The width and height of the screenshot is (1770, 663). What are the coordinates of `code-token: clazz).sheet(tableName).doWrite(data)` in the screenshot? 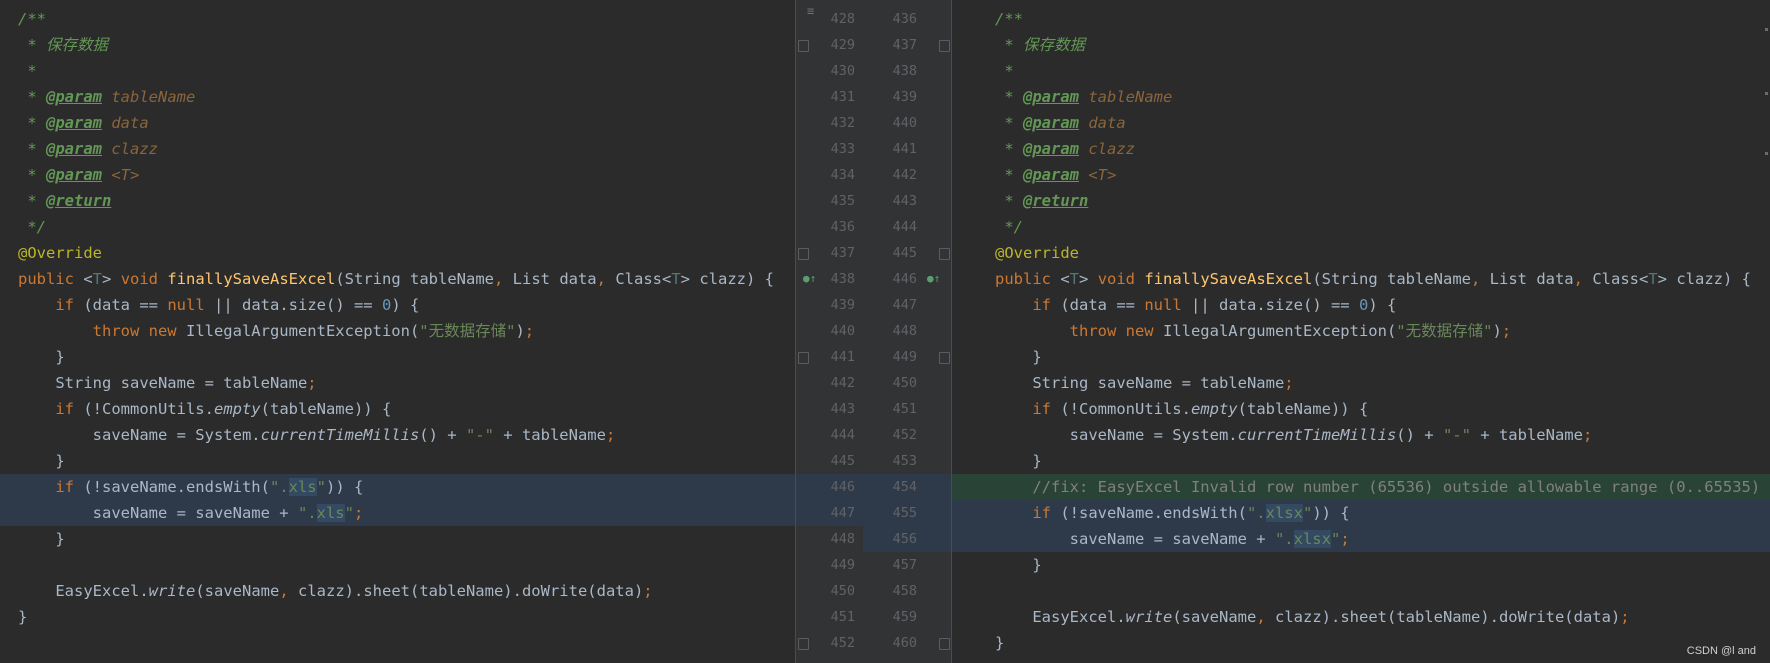 It's located at (1448, 617).